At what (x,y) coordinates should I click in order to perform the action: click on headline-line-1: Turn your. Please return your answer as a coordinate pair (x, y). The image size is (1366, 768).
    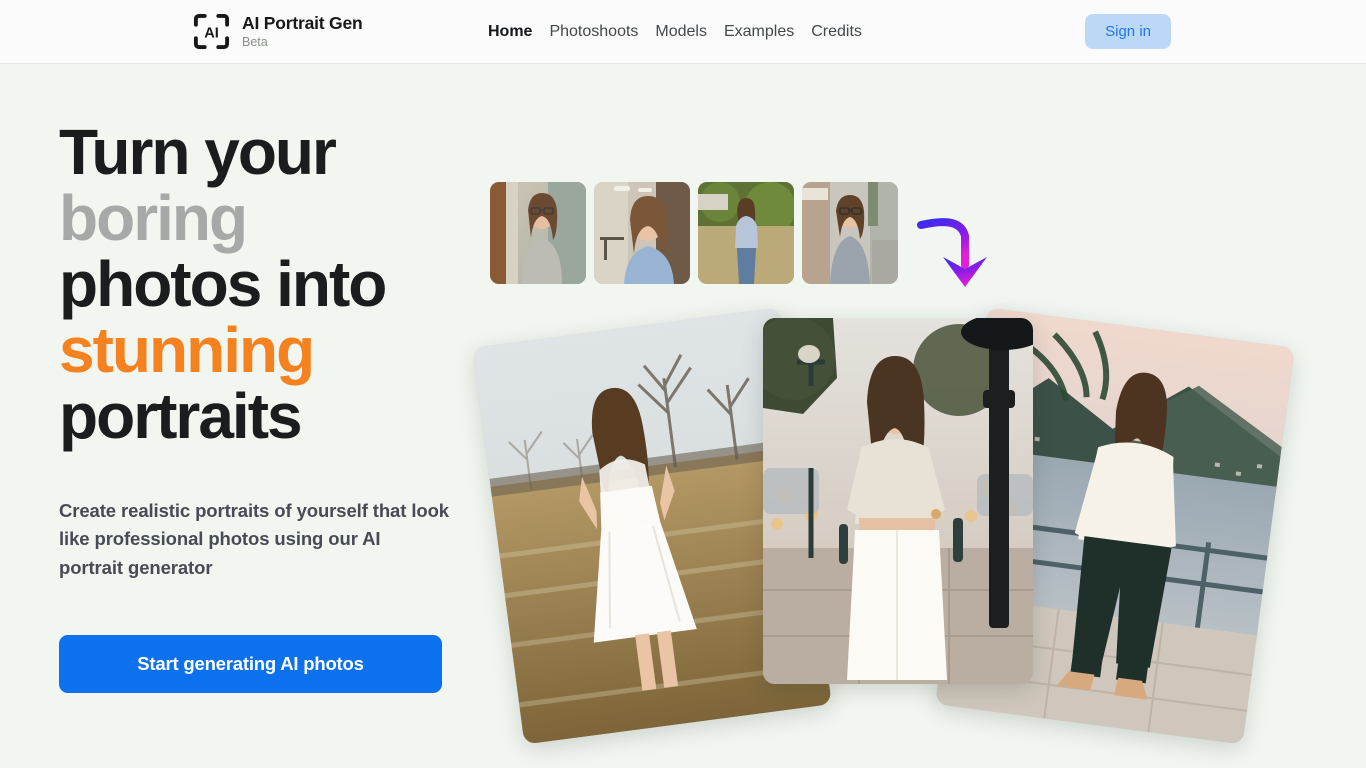
    Looking at the image, I should click on (198, 152).